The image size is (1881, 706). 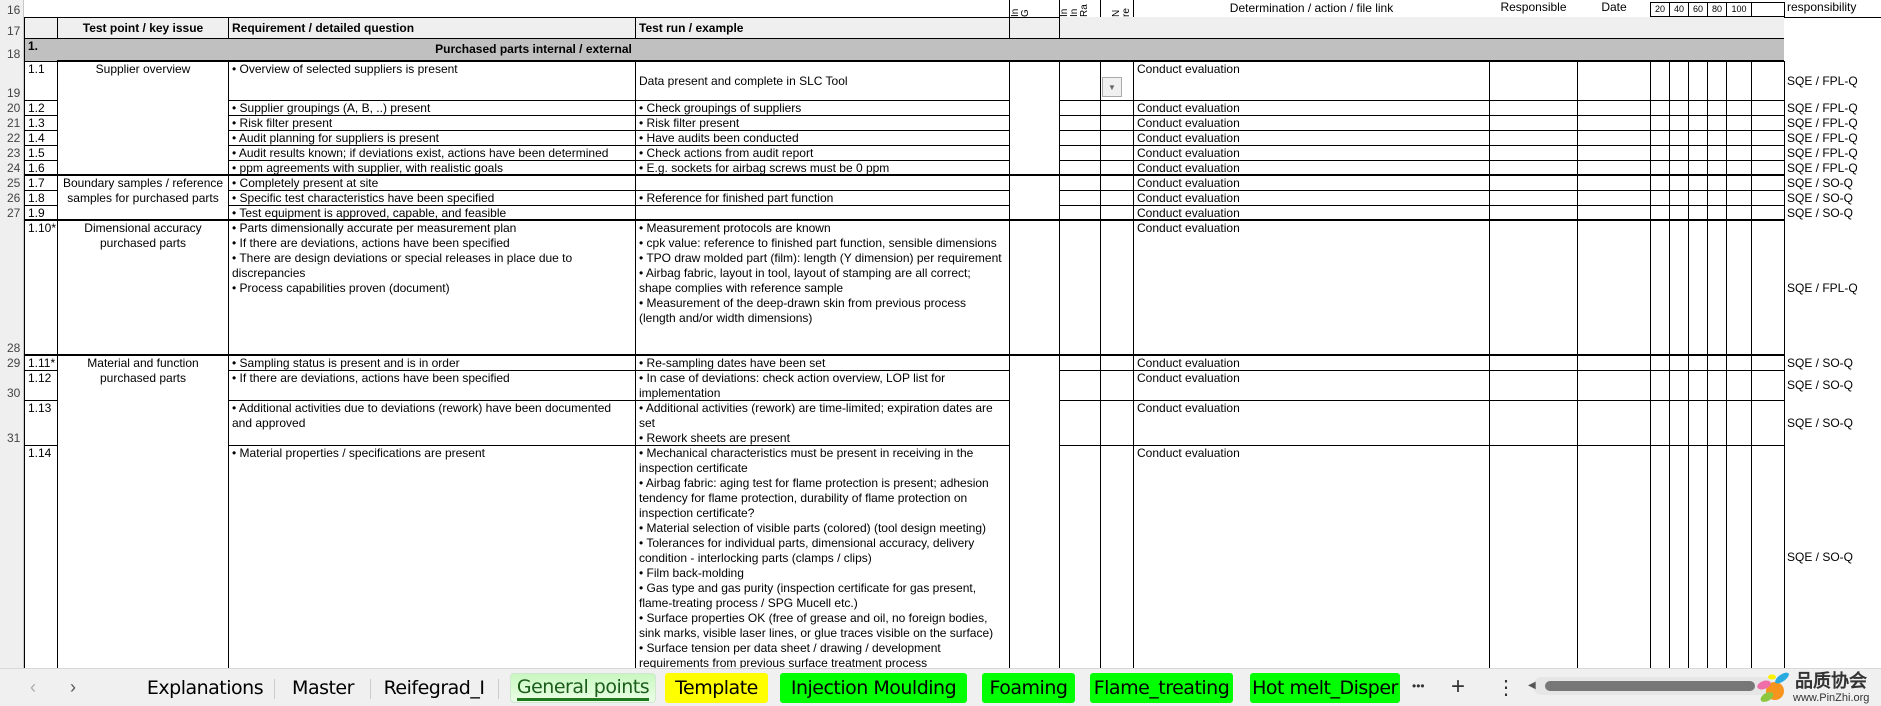 What do you see at coordinates (822, 108) in the screenshot?
I see `test-run-cell: • Check groupings of suppliers` at bounding box center [822, 108].